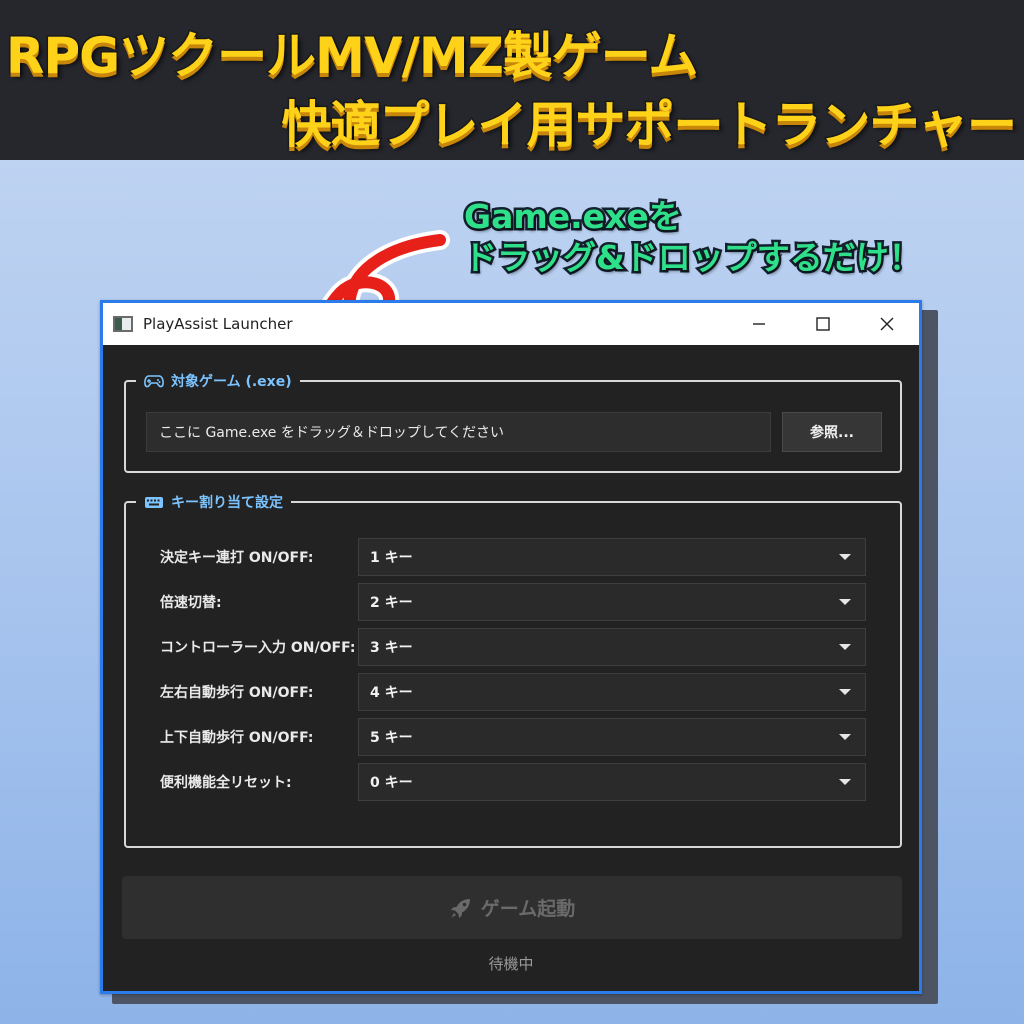 The image size is (1024, 1024). I want to click on key-select-value: 1 キー, so click(391, 558).